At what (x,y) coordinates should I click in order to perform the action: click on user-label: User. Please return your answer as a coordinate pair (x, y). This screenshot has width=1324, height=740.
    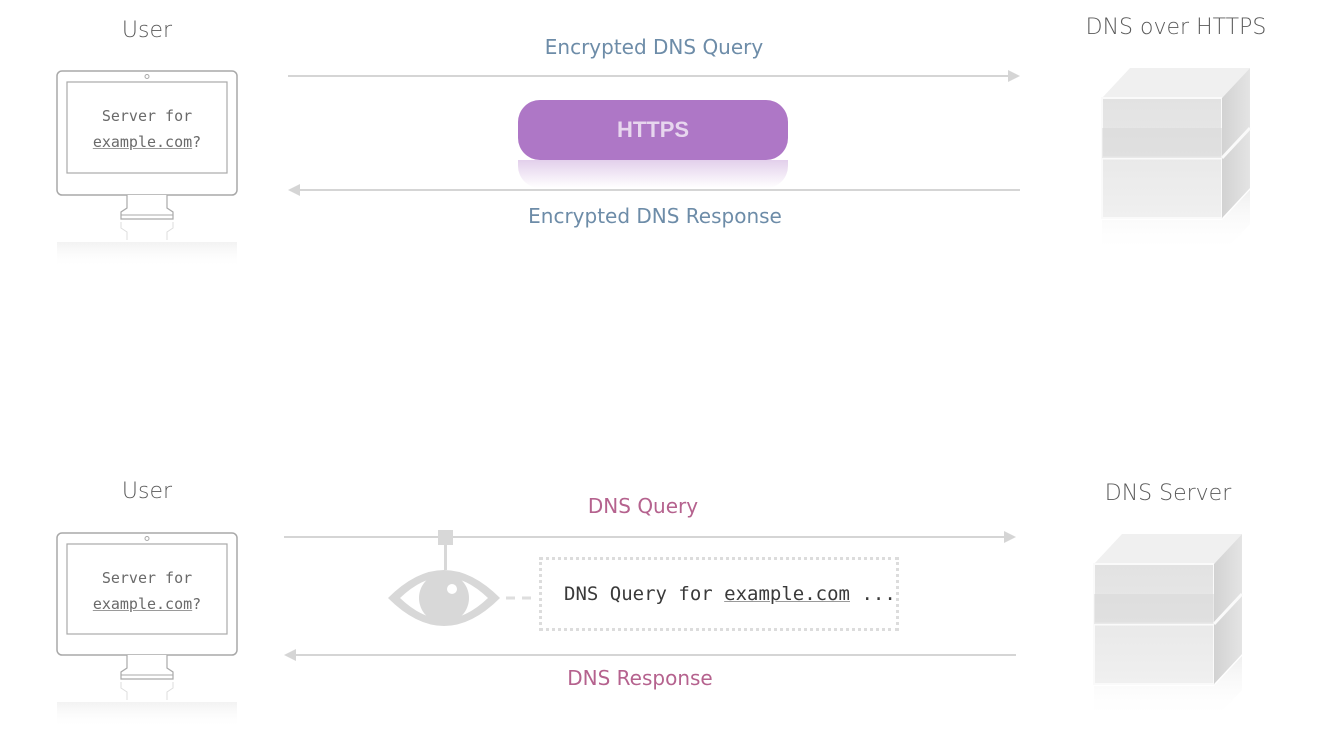
    Looking at the image, I should click on (147, 491).